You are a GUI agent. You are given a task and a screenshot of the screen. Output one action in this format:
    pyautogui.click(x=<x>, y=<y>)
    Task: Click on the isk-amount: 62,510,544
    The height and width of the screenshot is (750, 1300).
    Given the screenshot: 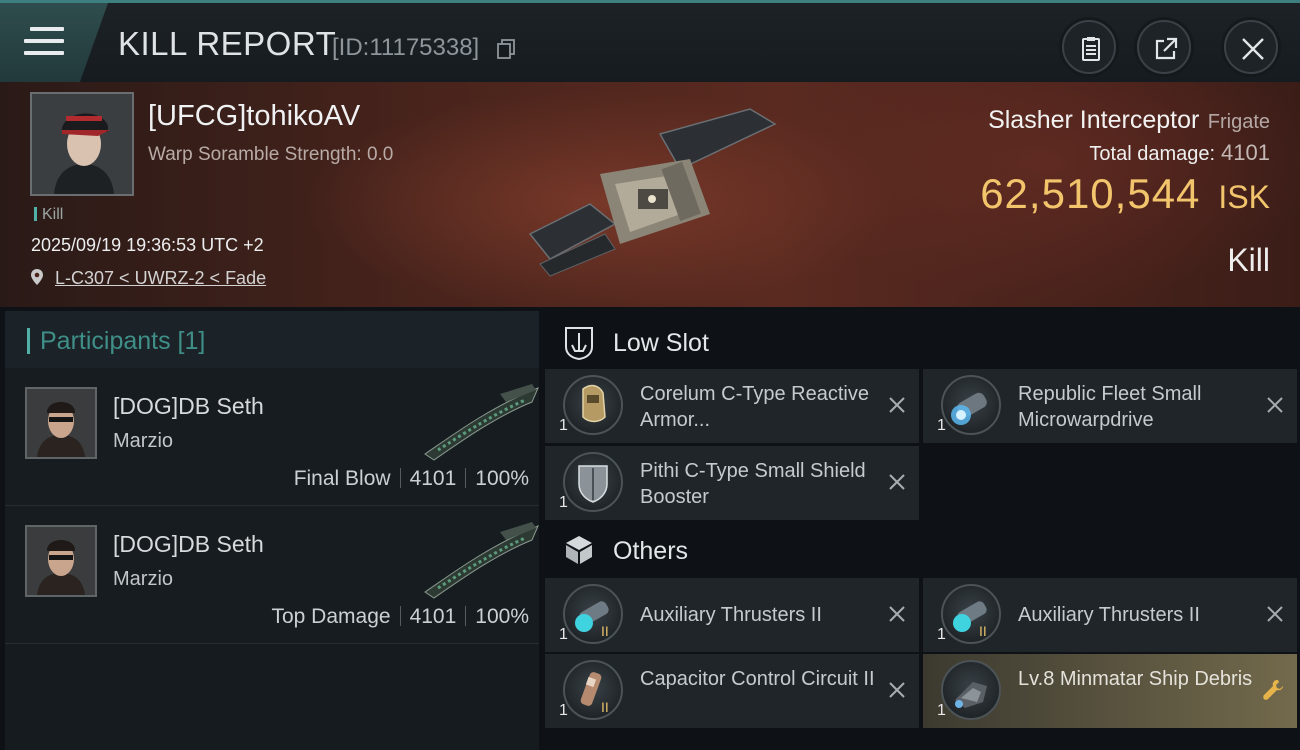 What is the action you would take?
    pyautogui.click(x=1090, y=193)
    